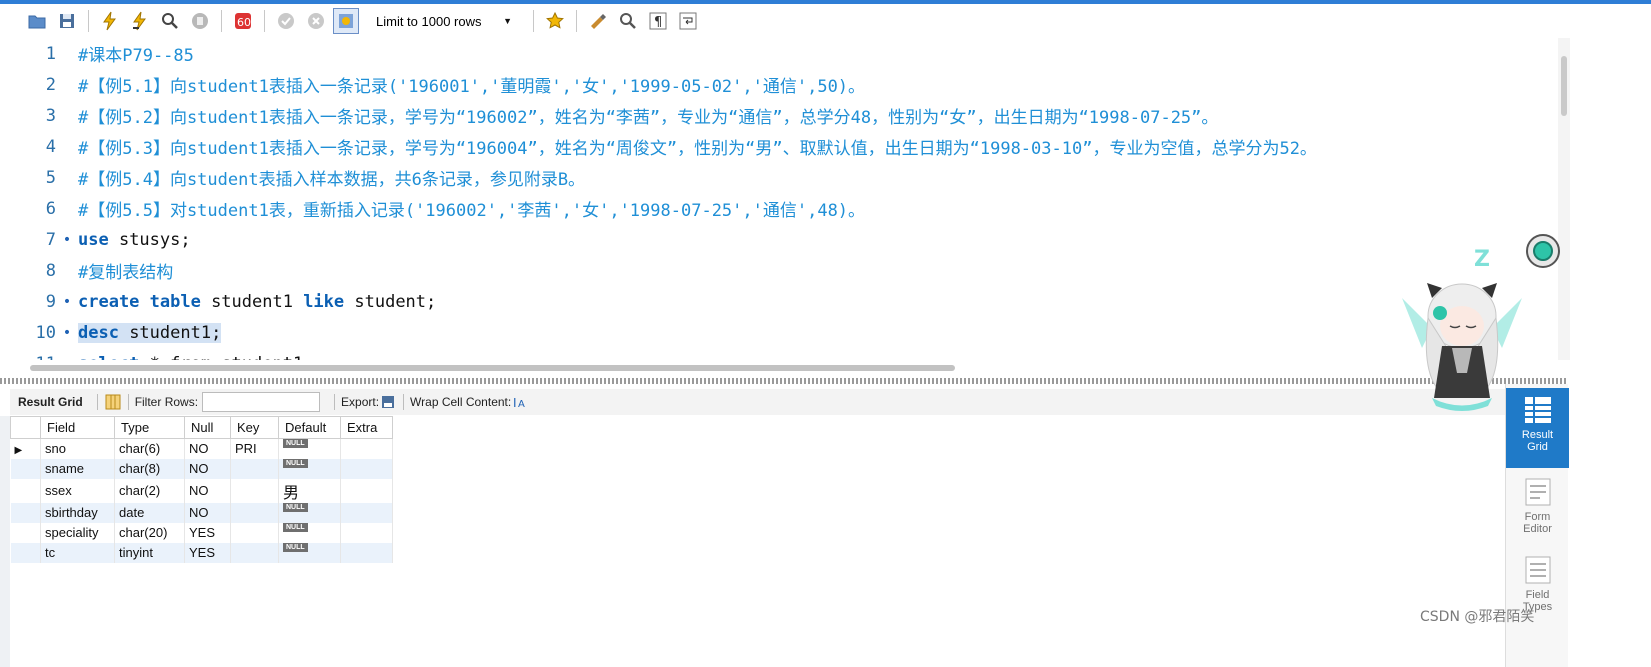 The height and width of the screenshot is (667, 1651). What do you see at coordinates (150, 332) in the screenshot?
I see `selected-text: desc student1;` at bounding box center [150, 332].